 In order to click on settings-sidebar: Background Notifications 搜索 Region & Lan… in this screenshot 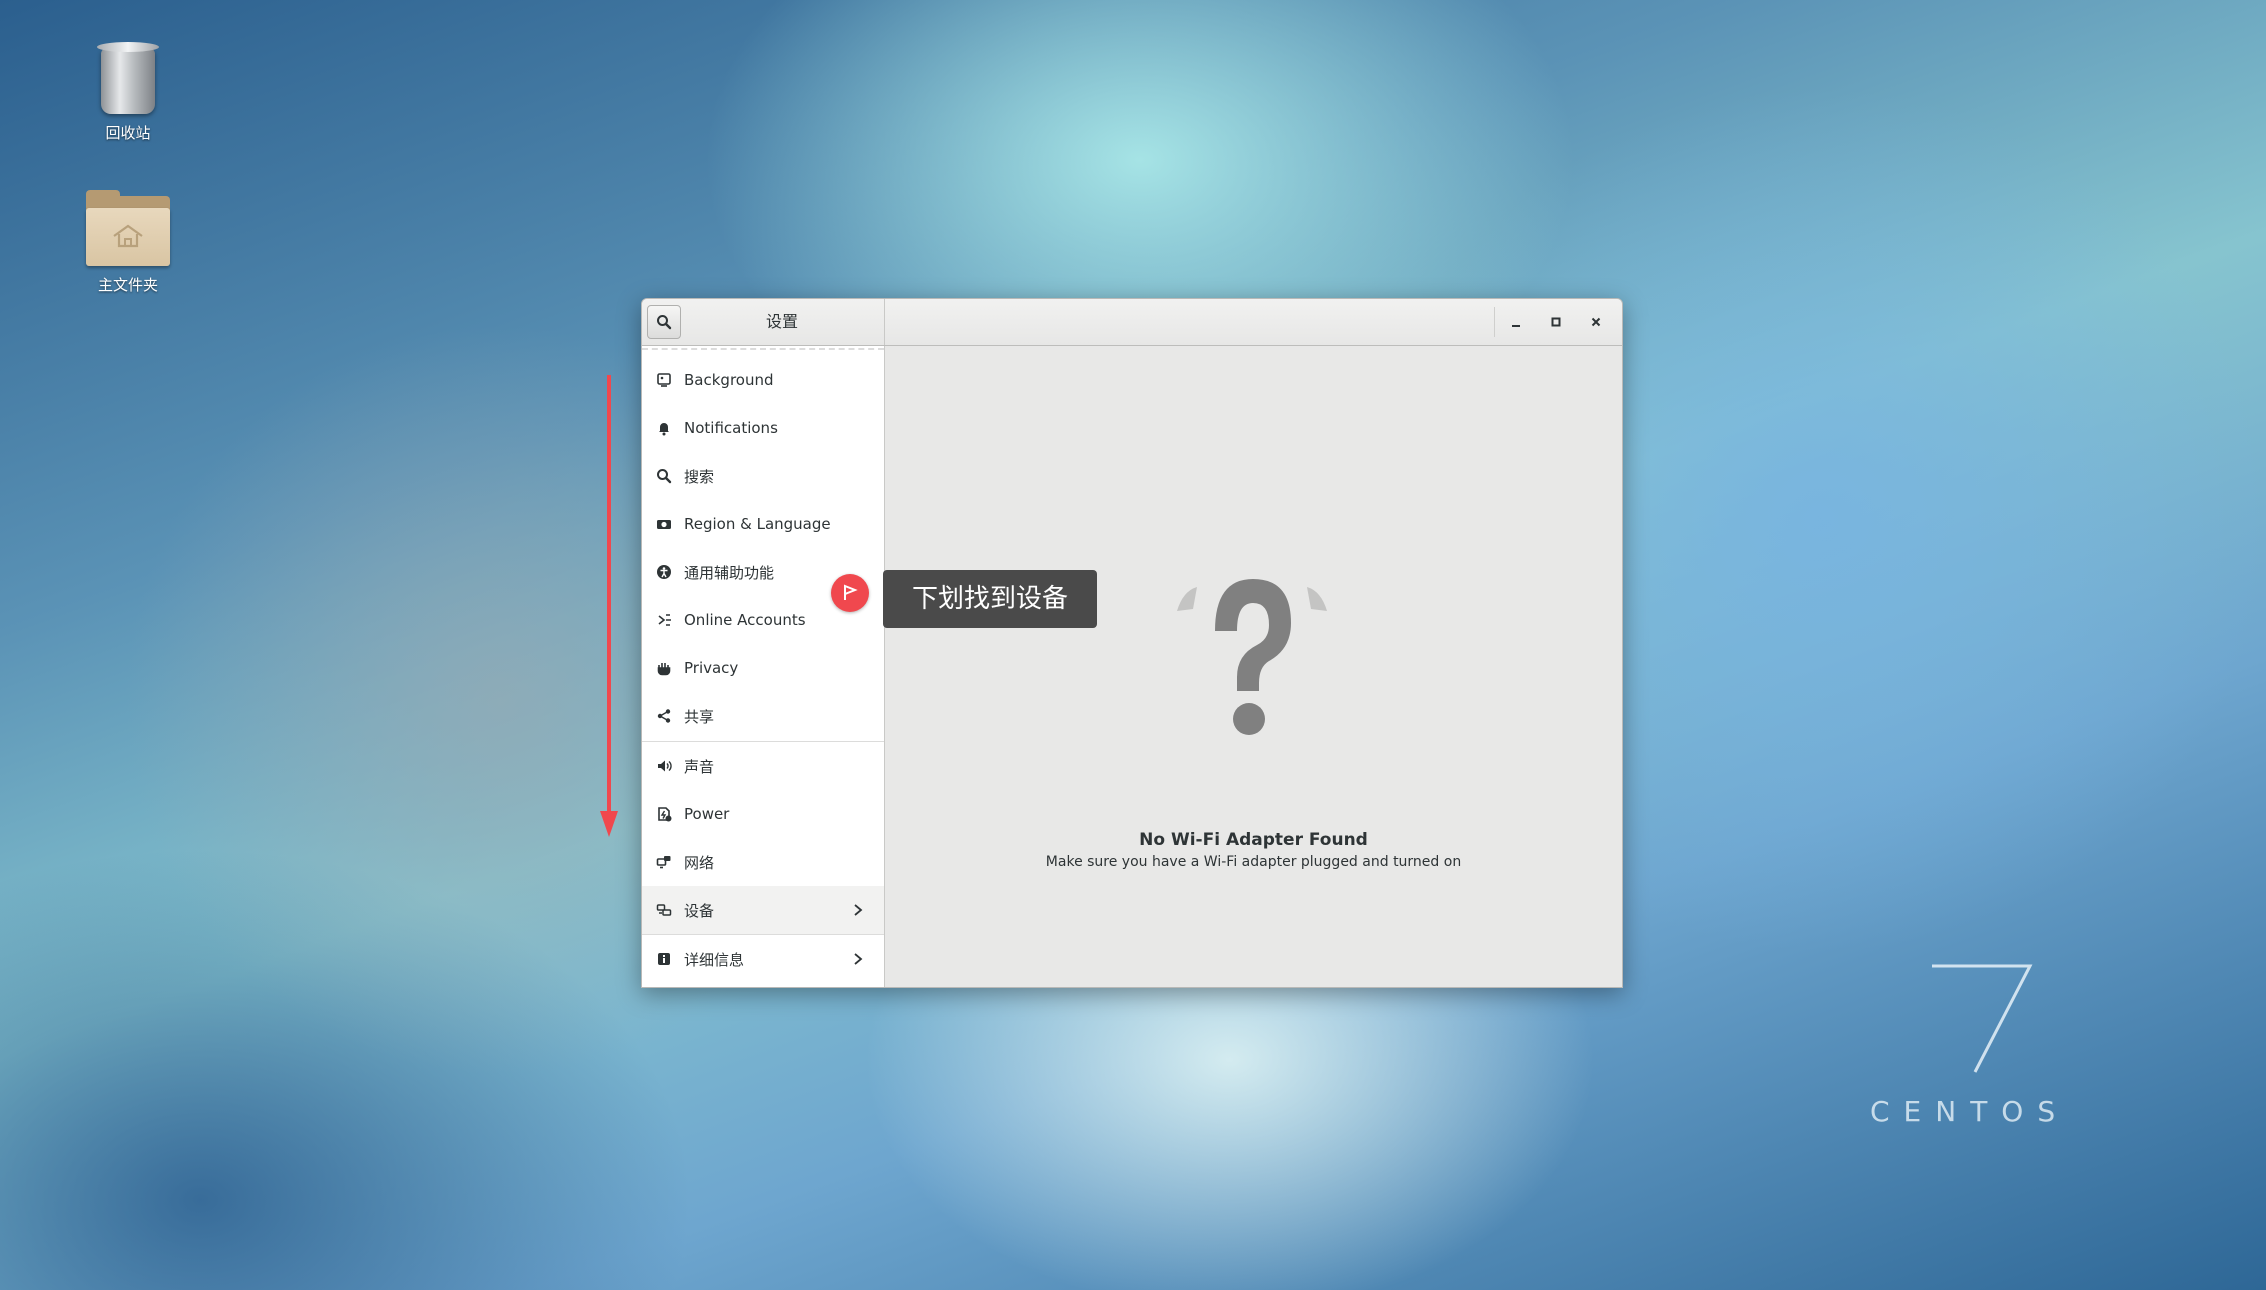, I will do `click(763, 666)`.